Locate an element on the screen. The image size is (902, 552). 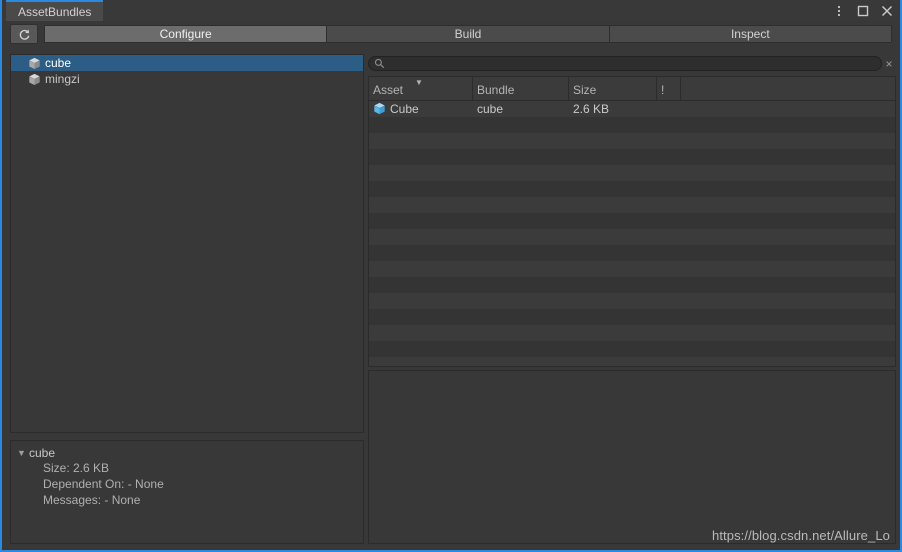
bundle-tree-item-cube-label: cube is located at coordinates (58, 63).